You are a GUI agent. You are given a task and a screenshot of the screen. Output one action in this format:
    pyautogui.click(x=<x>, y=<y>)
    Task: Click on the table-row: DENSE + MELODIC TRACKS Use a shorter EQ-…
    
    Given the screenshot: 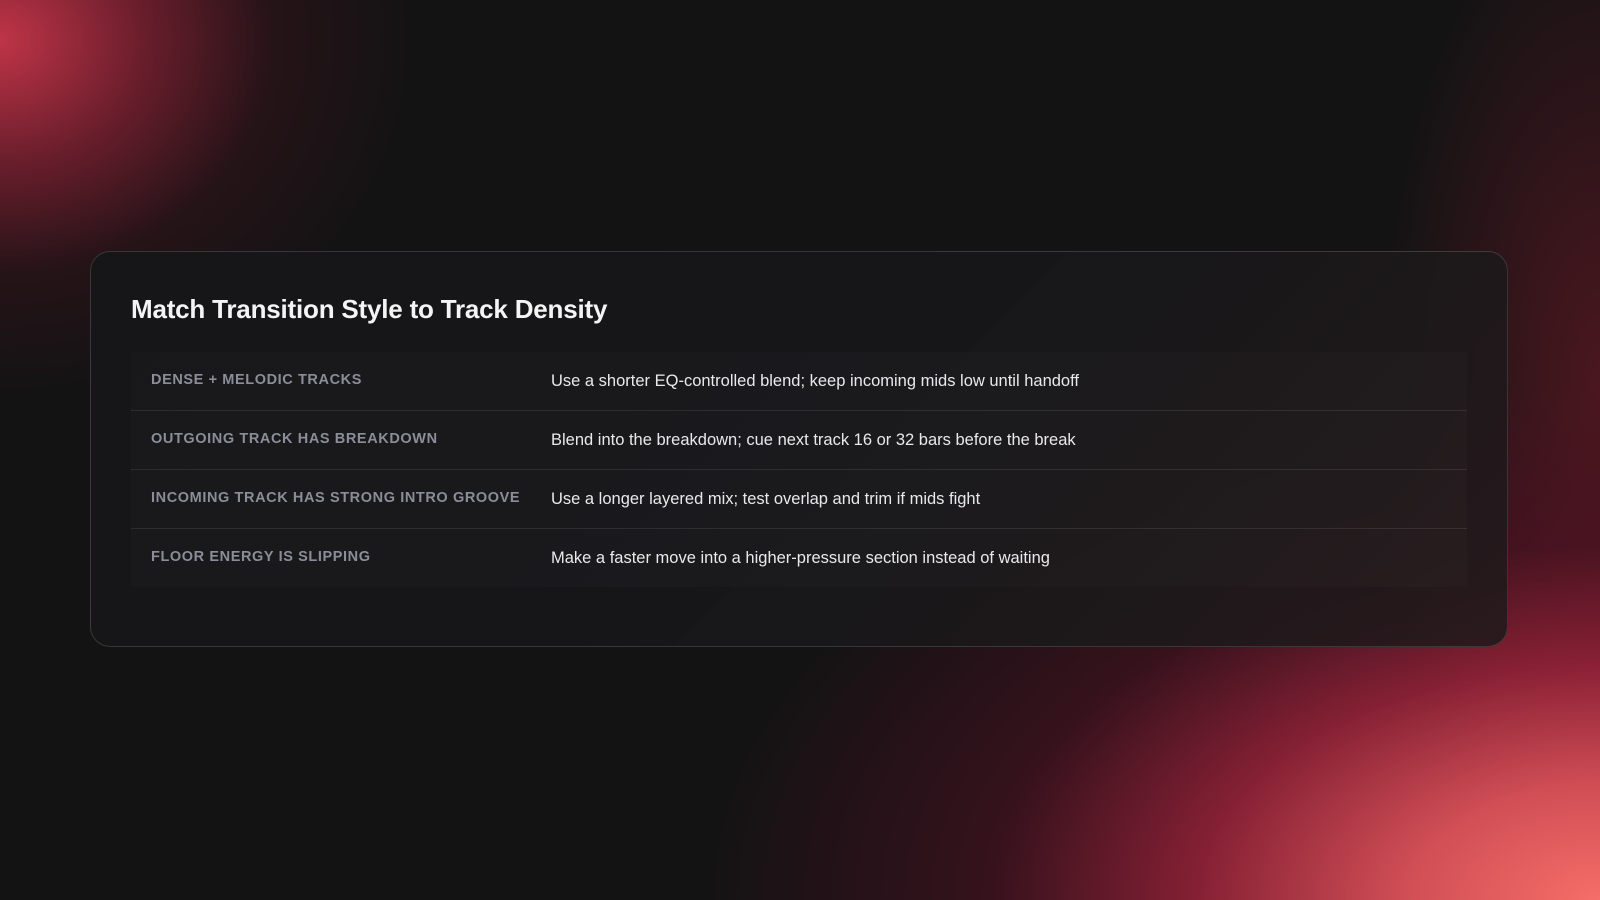 What is the action you would take?
    pyautogui.click(x=799, y=381)
    